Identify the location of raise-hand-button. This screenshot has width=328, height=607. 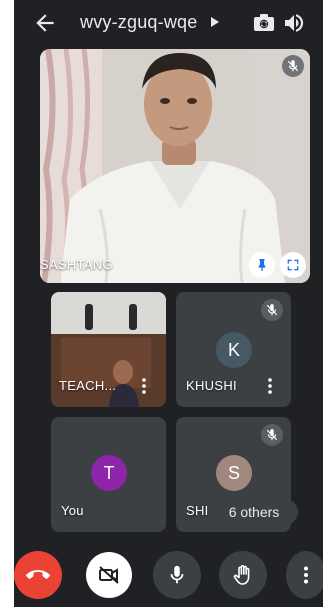
(243, 575).